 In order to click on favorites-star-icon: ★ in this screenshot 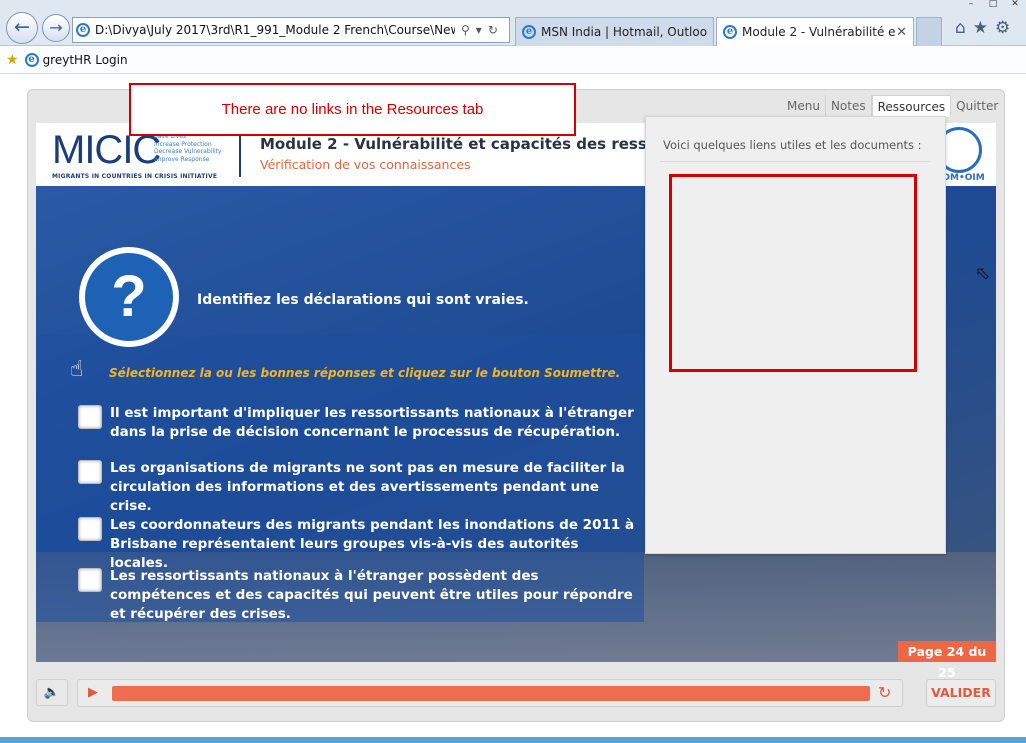, I will do `click(12, 60)`.